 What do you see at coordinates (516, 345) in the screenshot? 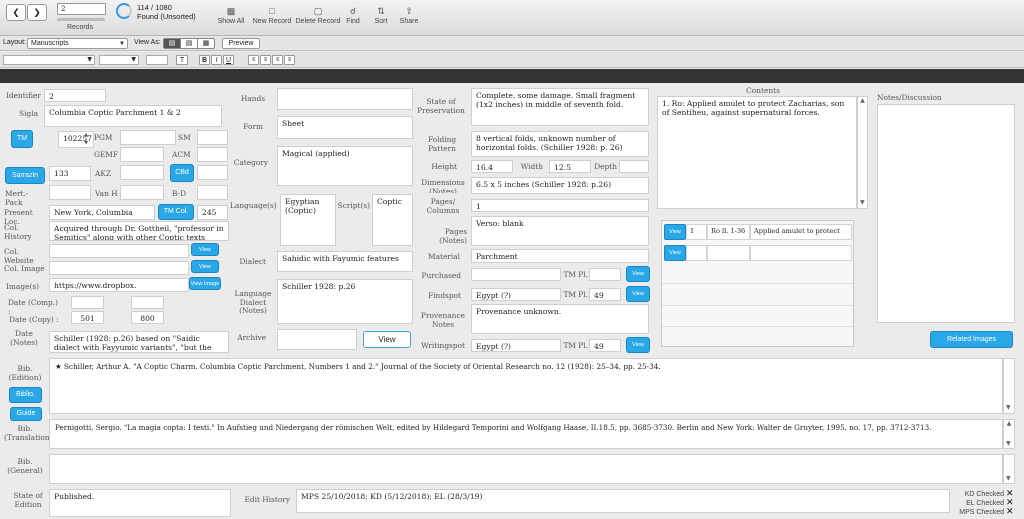
I see `writingspot-field: Egypt (?)` at bounding box center [516, 345].